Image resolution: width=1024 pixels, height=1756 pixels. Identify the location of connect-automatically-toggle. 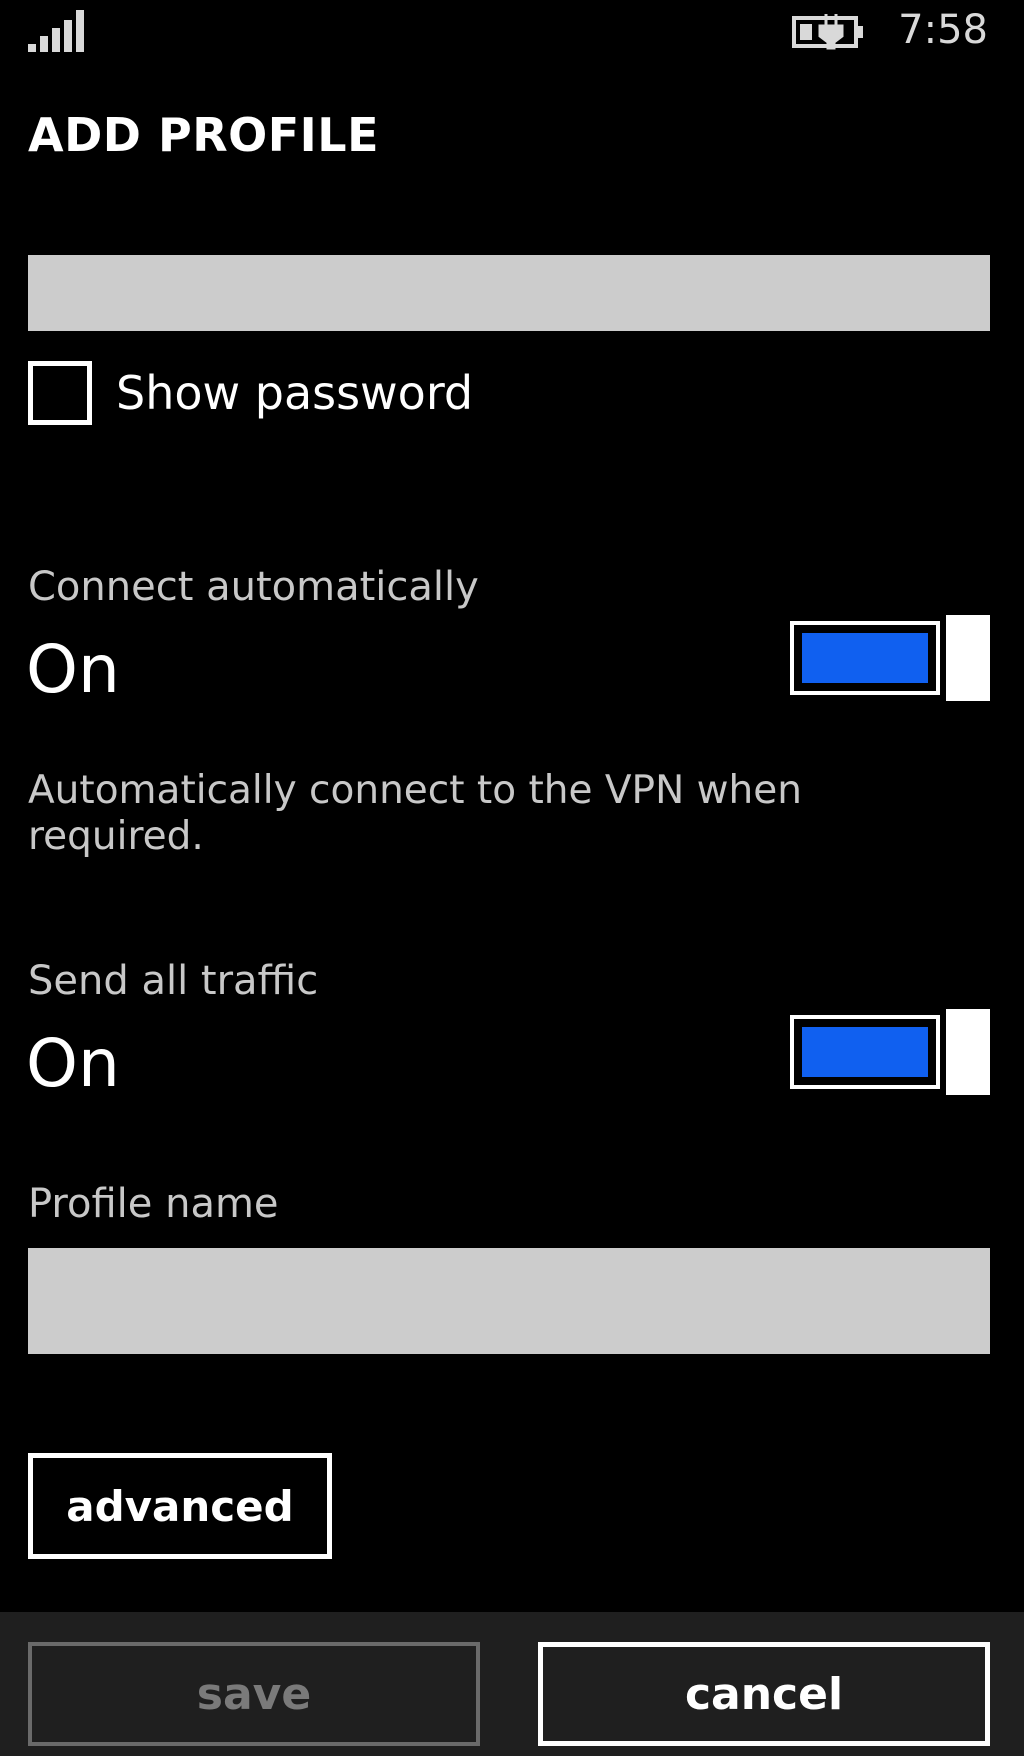
(890, 658).